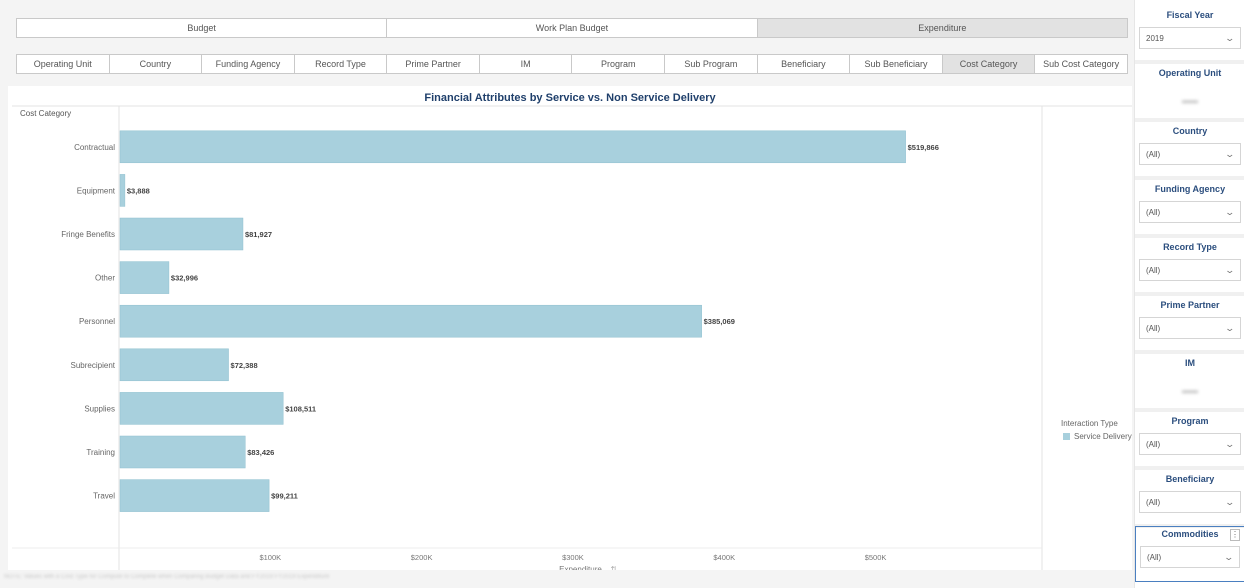 The width and height of the screenshot is (1244, 588). What do you see at coordinates (93, 365) in the screenshot?
I see `category-label: Subrecipient` at bounding box center [93, 365].